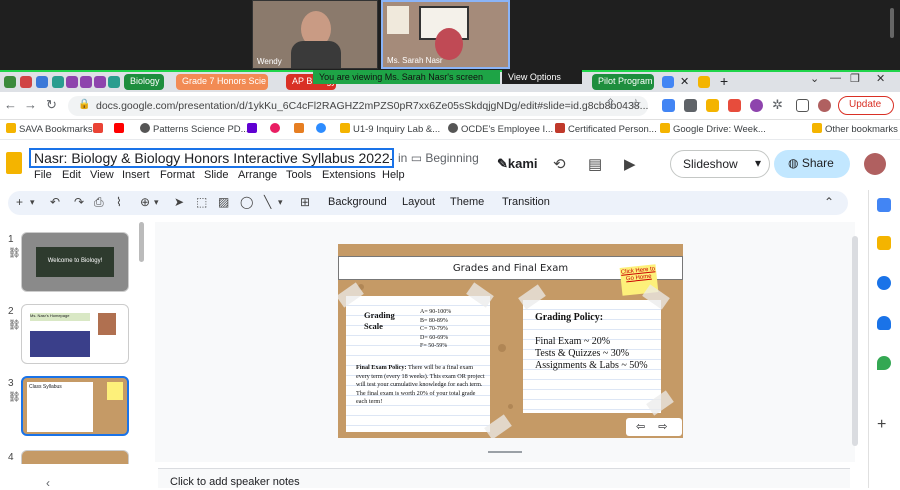 This screenshot has height=490, width=900. Describe the element at coordinates (855, 129) in the screenshot. I see `bookmark-item: Other bookmarks` at that location.